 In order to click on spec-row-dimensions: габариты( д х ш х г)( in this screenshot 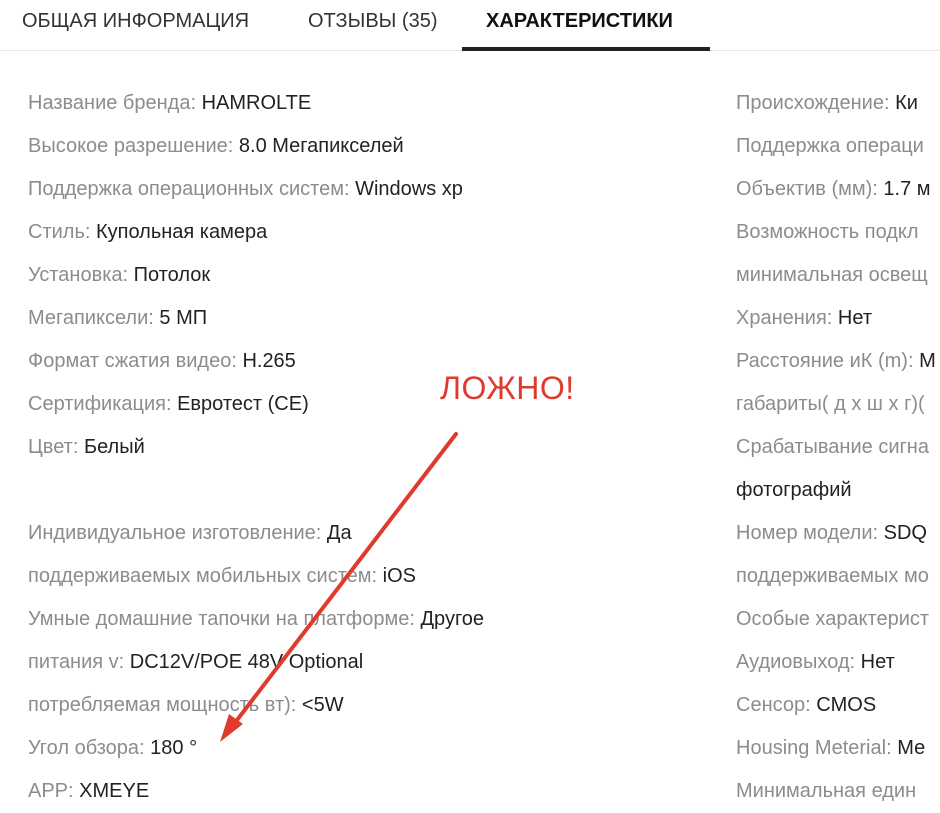, I will do `click(830, 404)`.